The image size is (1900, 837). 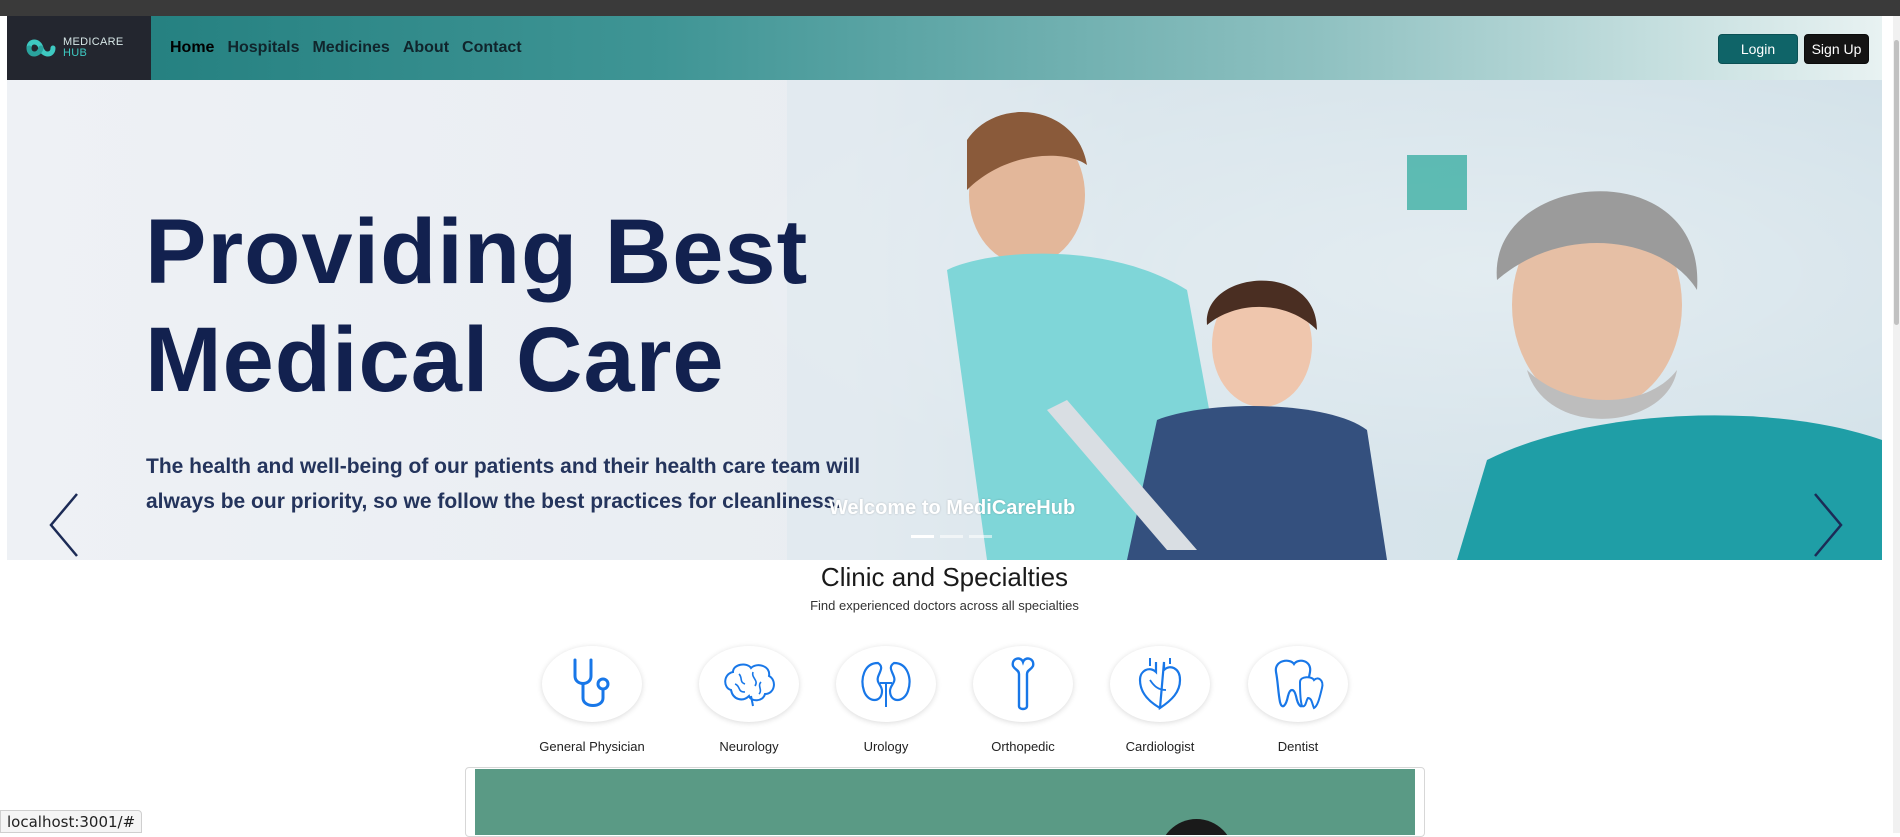 What do you see at coordinates (65, 525) in the screenshot?
I see `carousel-prev-arrow-icon` at bounding box center [65, 525].